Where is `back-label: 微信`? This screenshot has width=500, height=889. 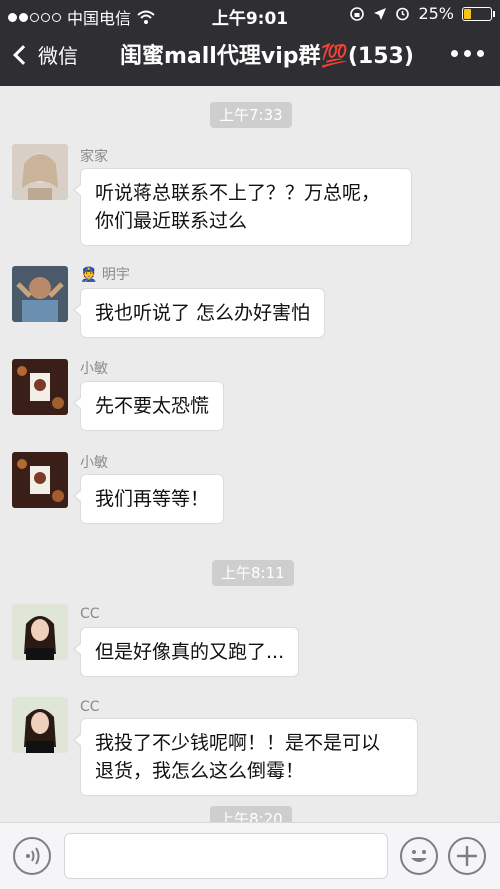 back-label: 微信 is located at coordinates (58, 56).